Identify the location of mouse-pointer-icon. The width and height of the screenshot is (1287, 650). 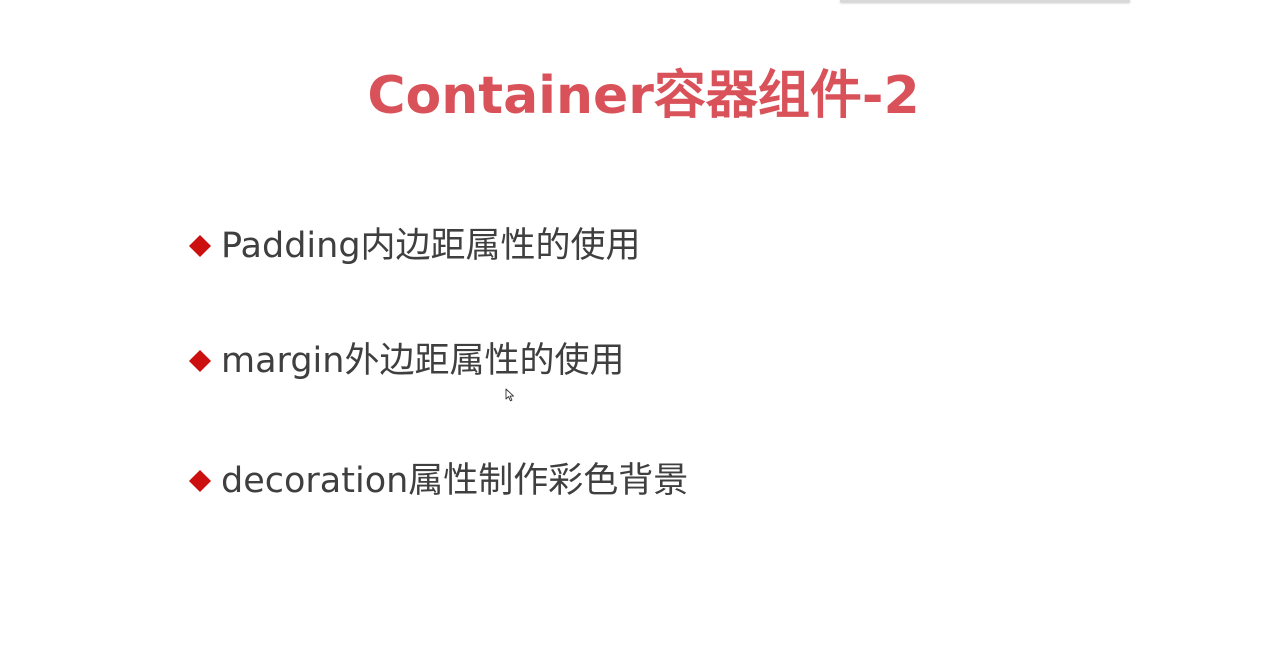
(509, 395).